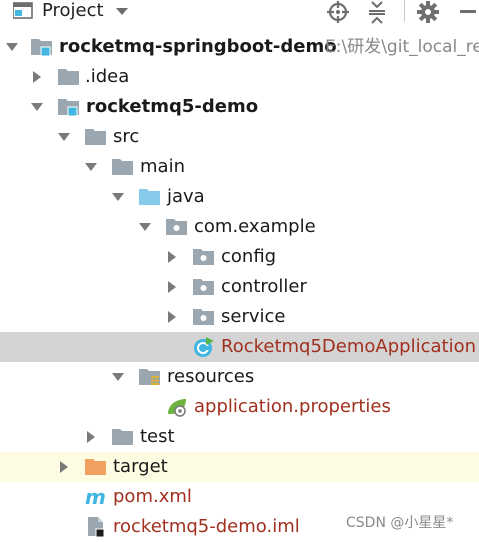 The width and height of the screenshot is (479, 542). Describe the element at coordinates (198, 46) in the screenshot. I see `tree-item-label: rocketmq-springboot-demo` at that location.